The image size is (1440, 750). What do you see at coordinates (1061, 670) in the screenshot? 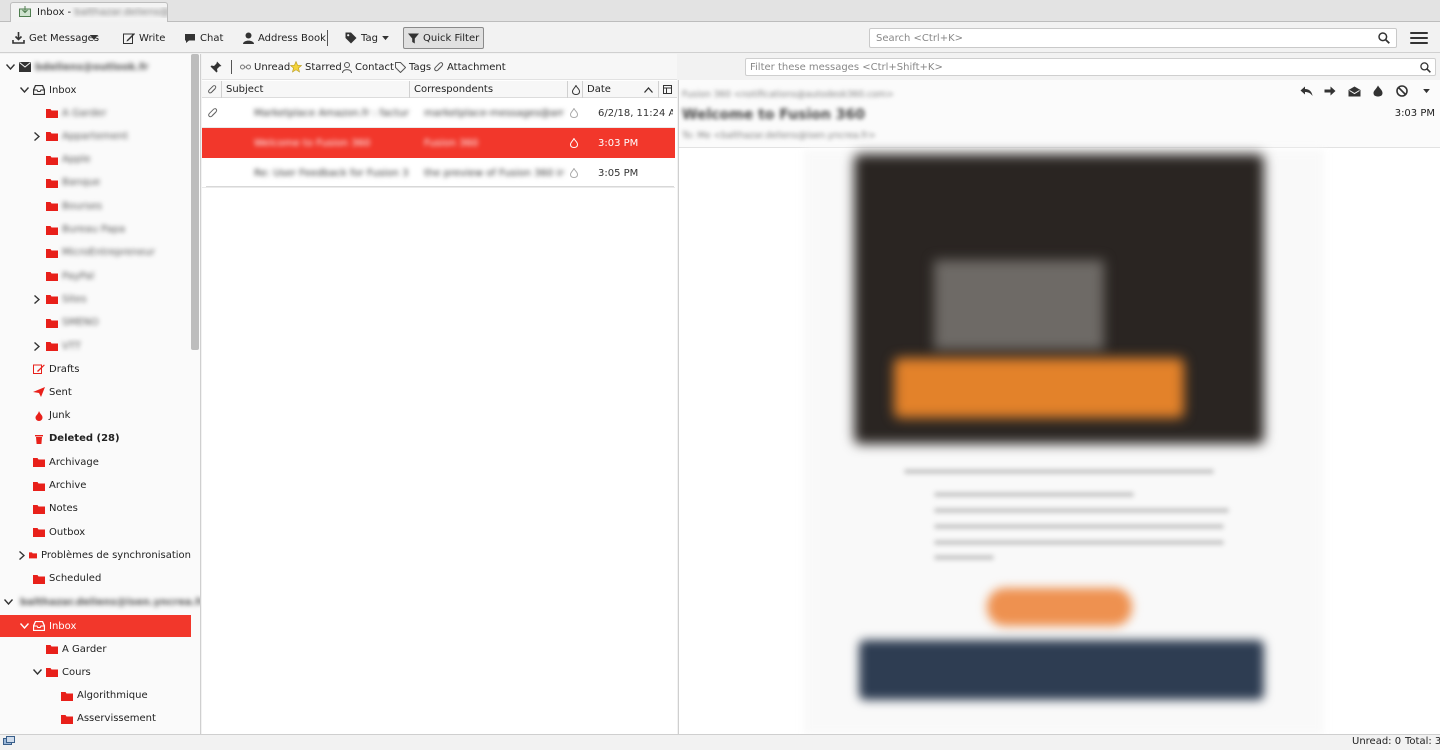
I see `email-footer-banner` at bounding box center [1061, 670].